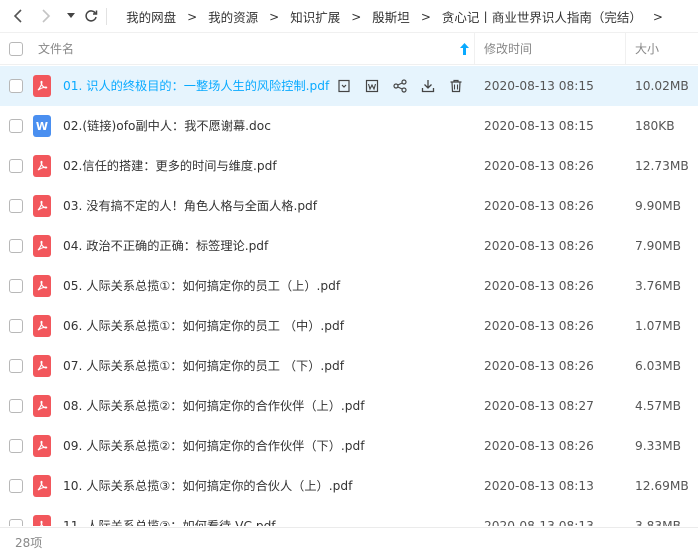 The width and height of the screenshot is (698, 557). Describe the element at coordinates (508, 49) in the screenshot. I see `column-header-modified: 修改时间` at that location.